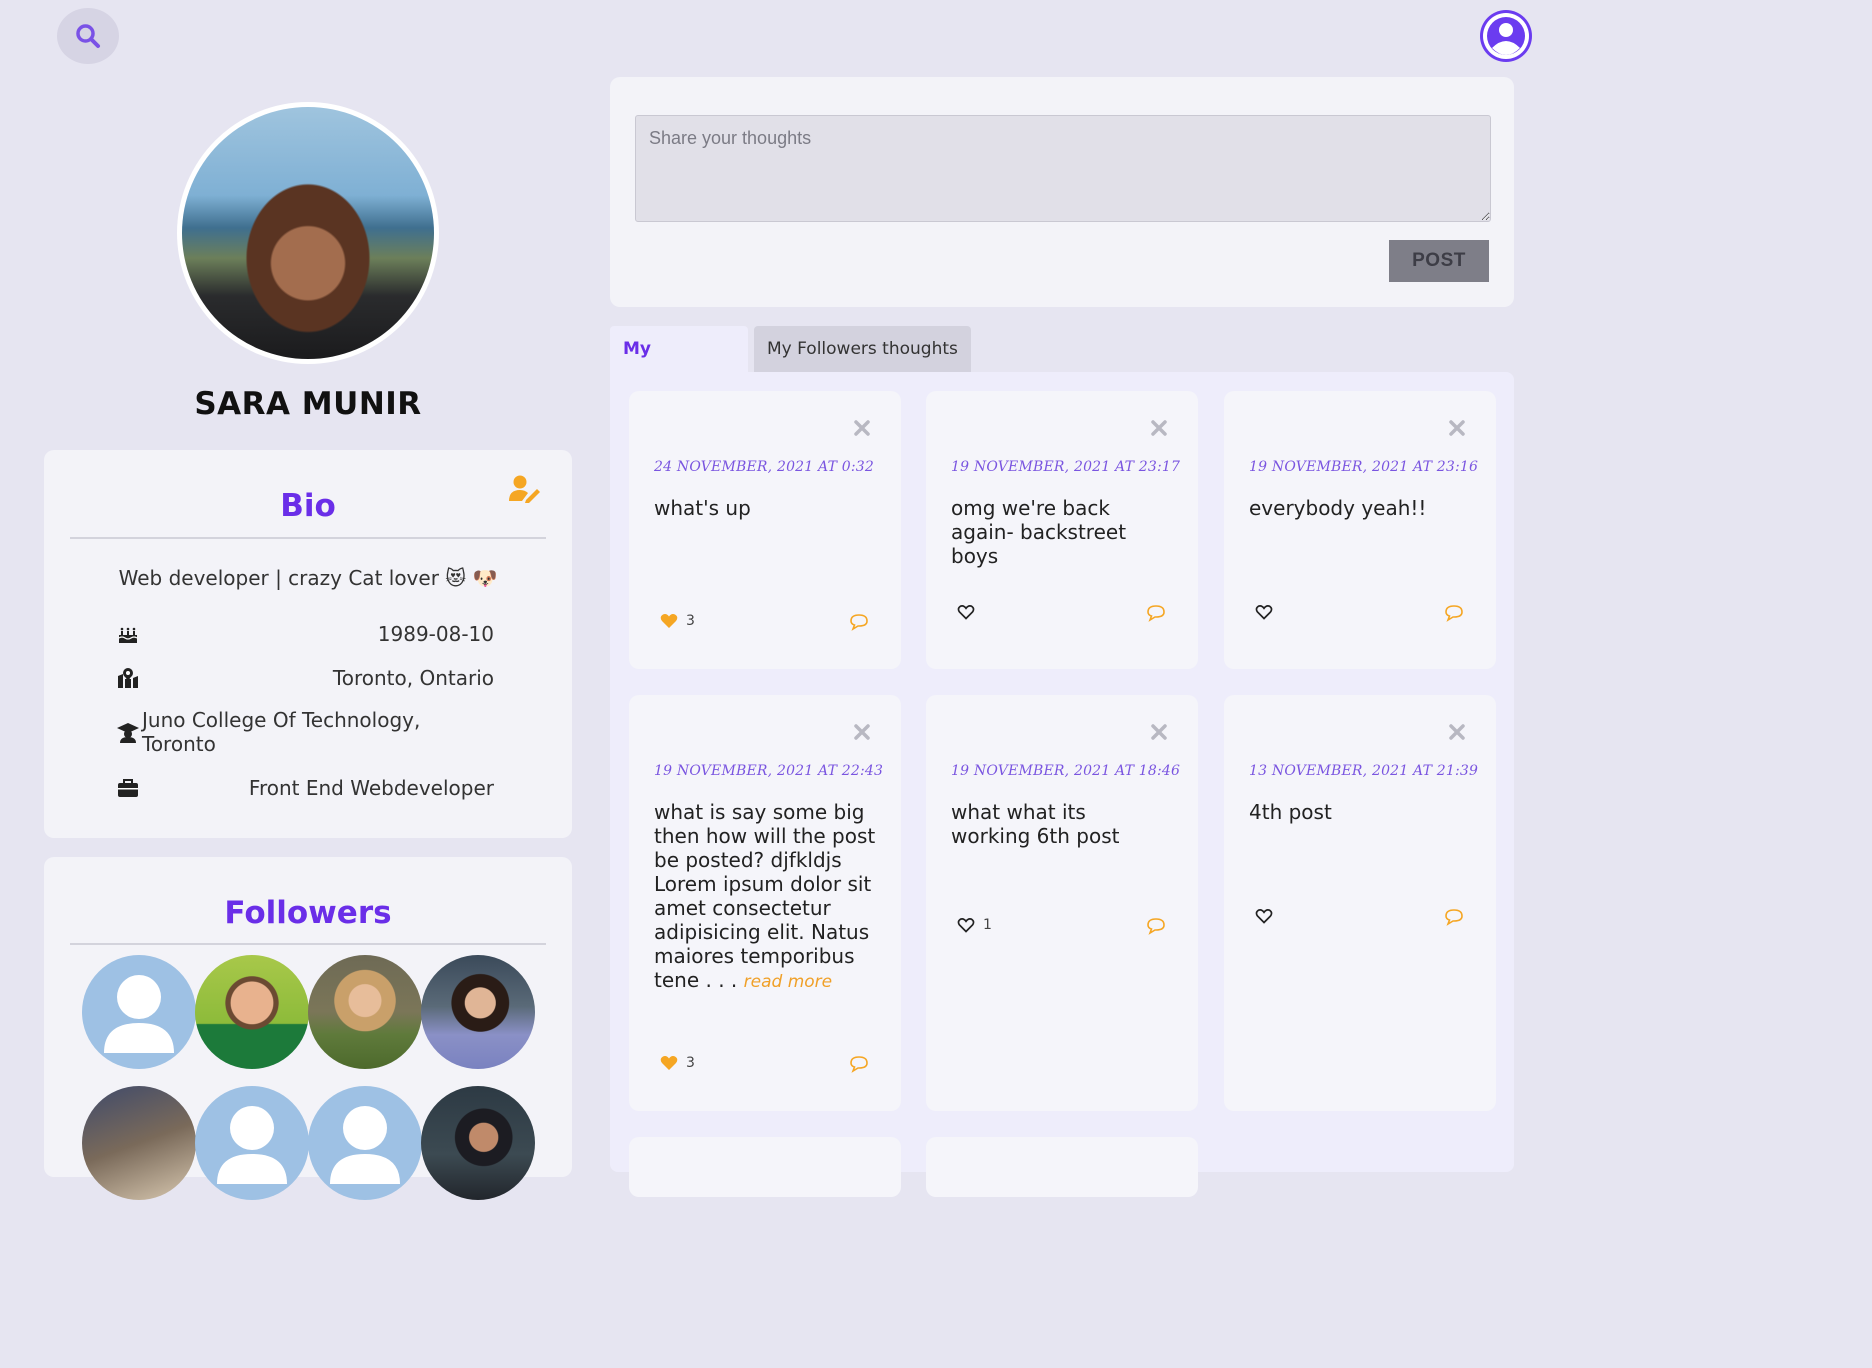  What do you see at coordinates (128, 678) in the screenshot?
I see `map-marker-icon` at bounding box center [128, 678].